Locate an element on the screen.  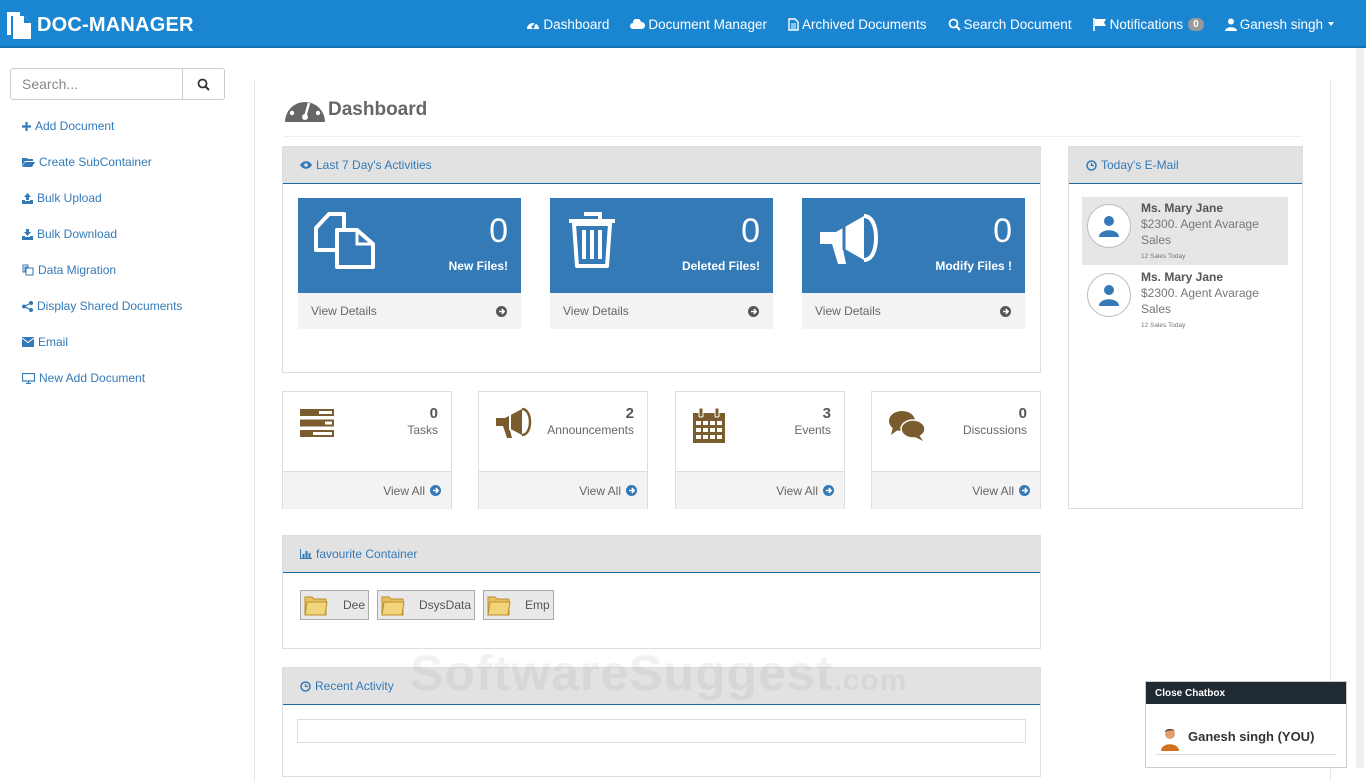
search-button is located at coordinates (203, 84).